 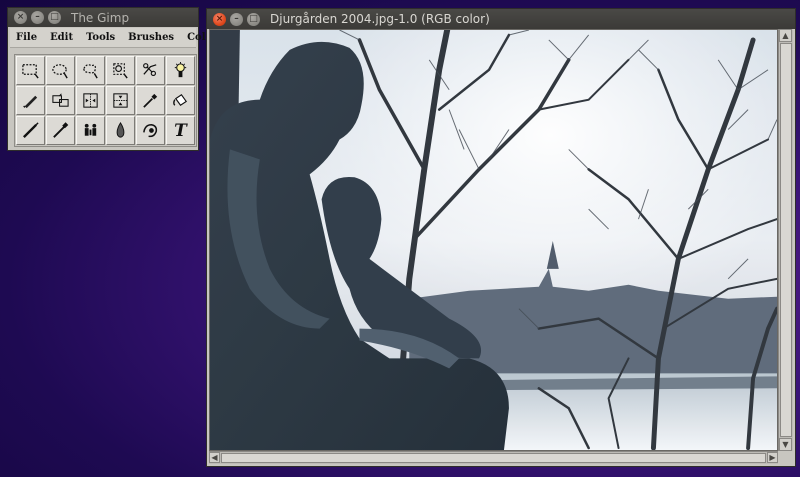 I want to click on flip-v-tool, so click(x=120, y=100).